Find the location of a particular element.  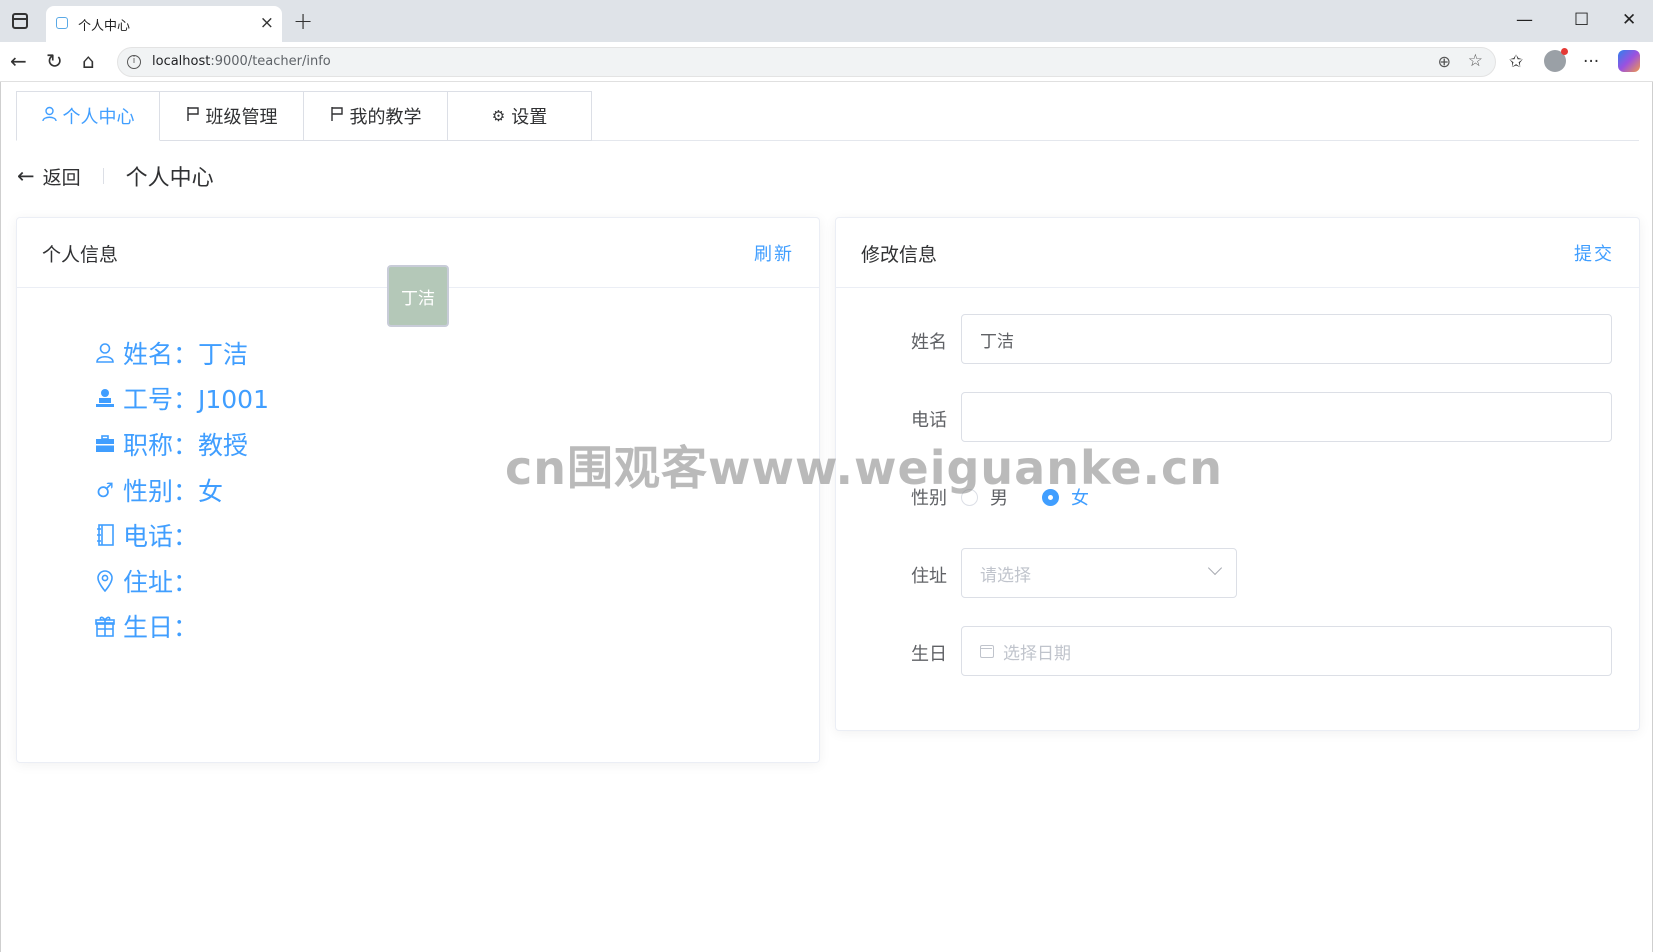

chevron-down-icon is located at coordinates (1215, 568).